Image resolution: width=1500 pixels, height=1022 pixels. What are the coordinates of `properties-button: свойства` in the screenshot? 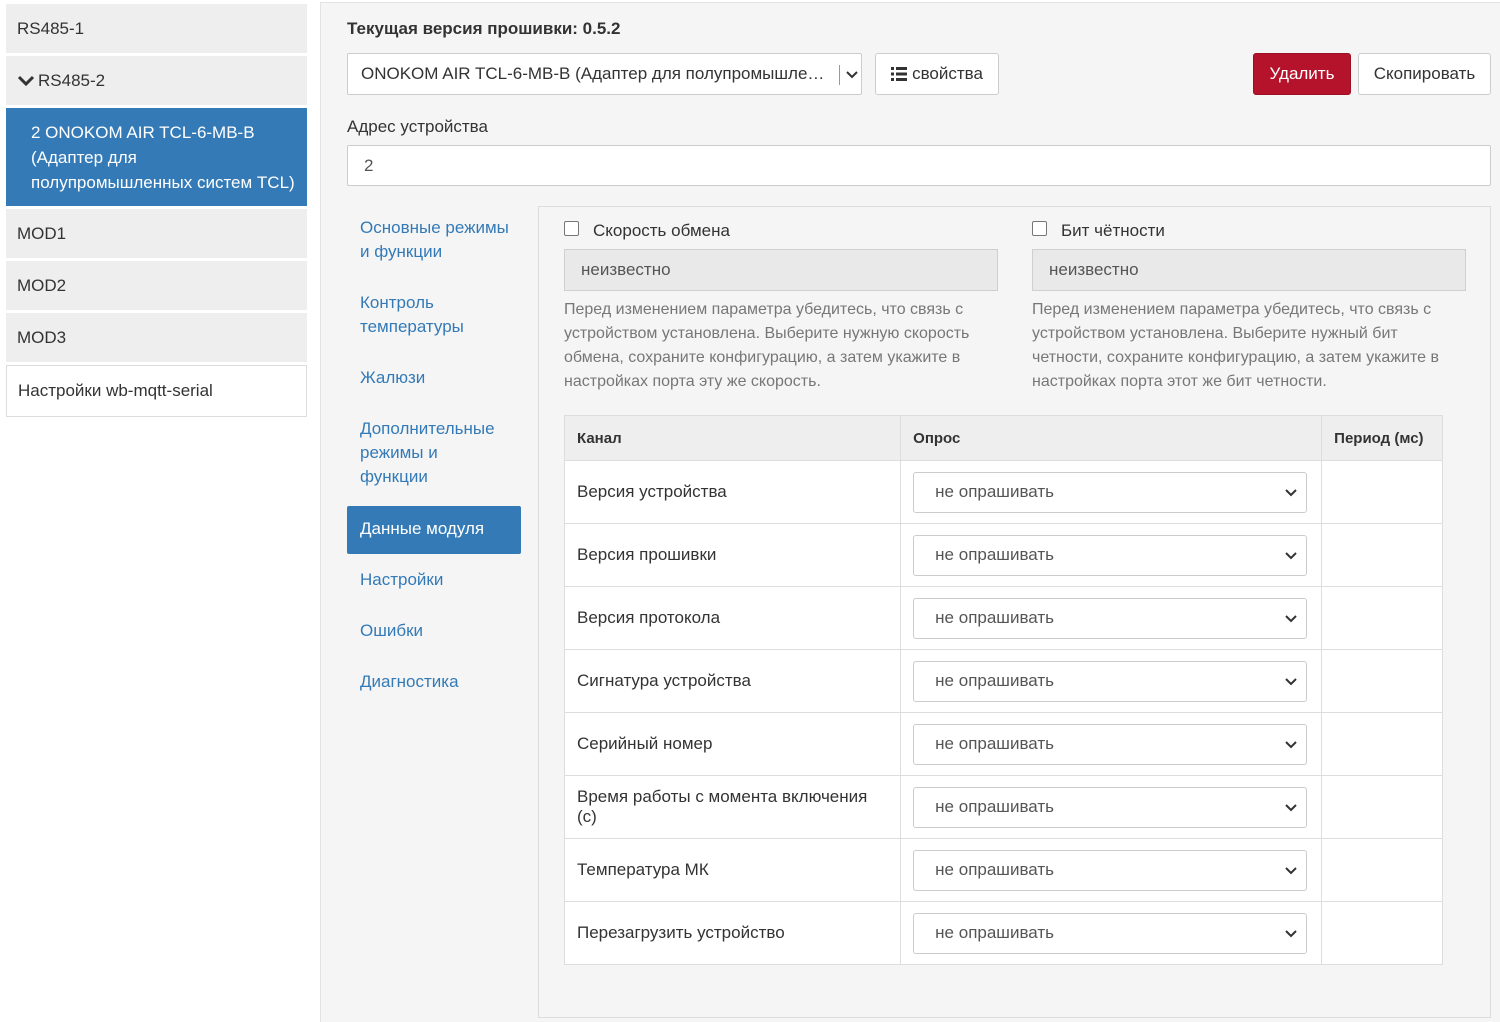 It's located at (937, 74).